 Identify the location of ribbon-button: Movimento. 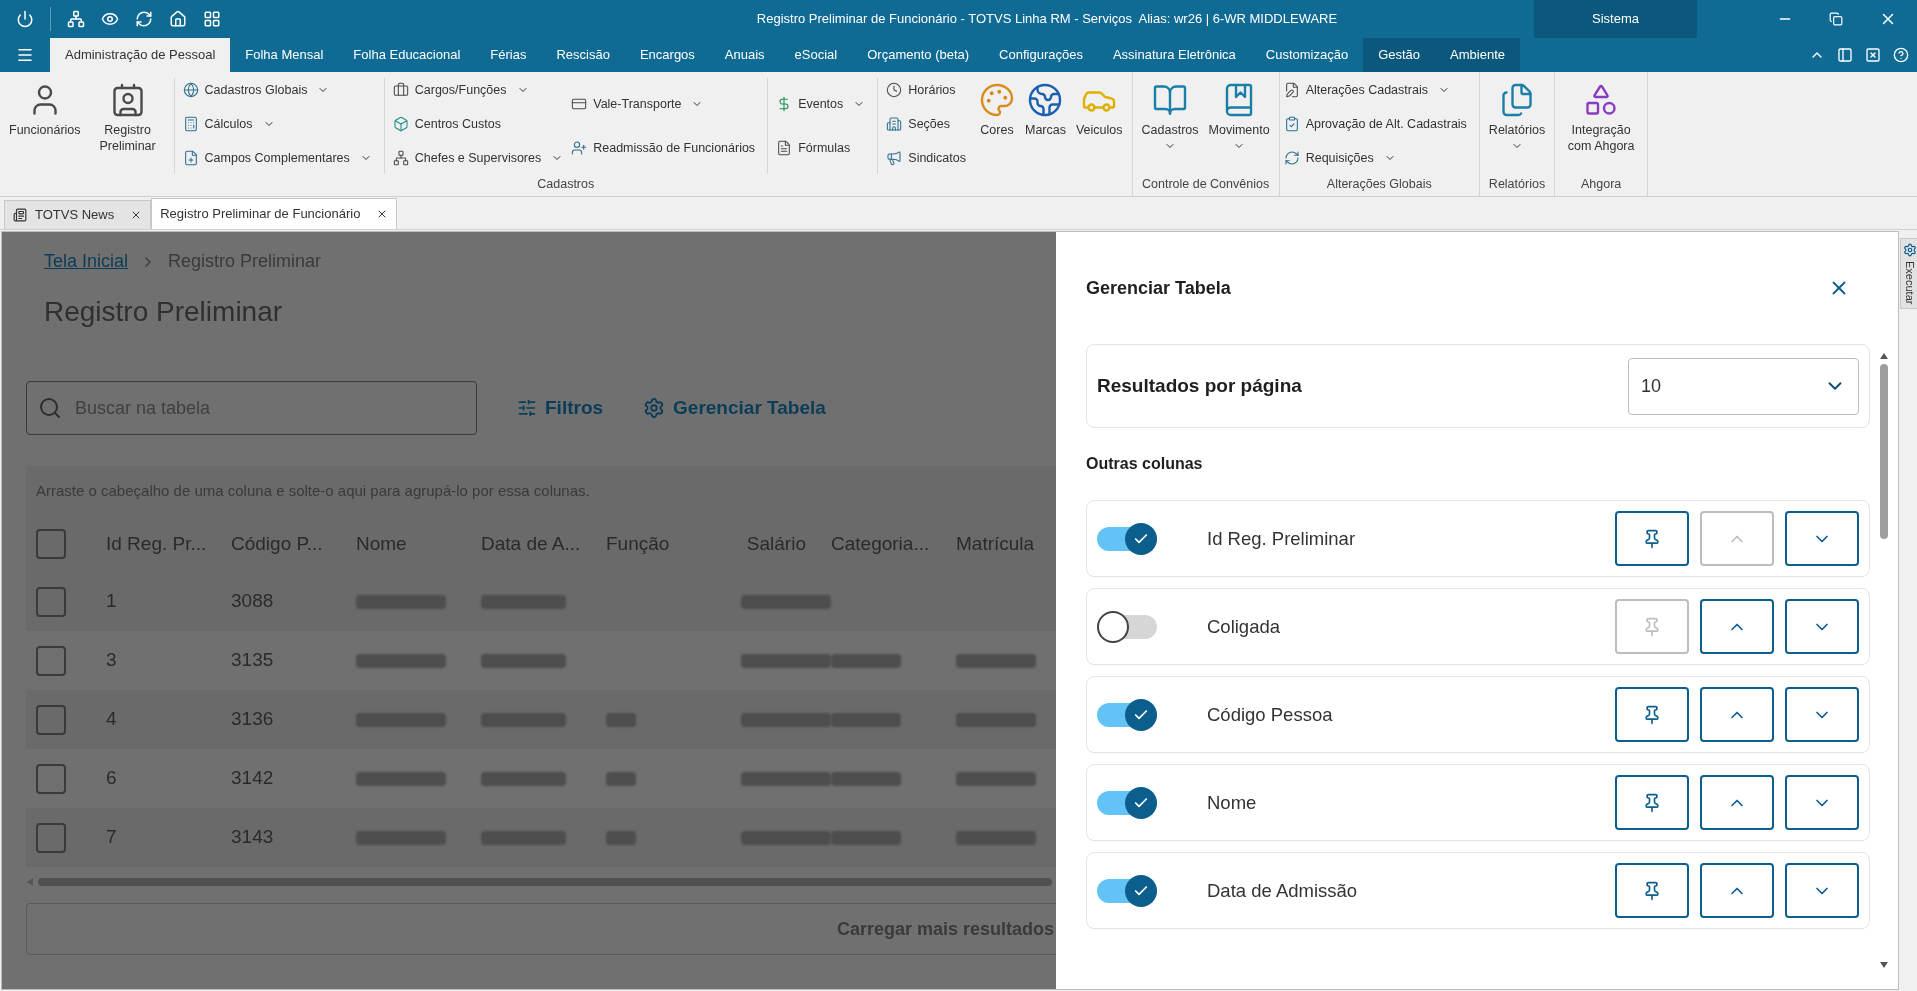
(1239, 126).